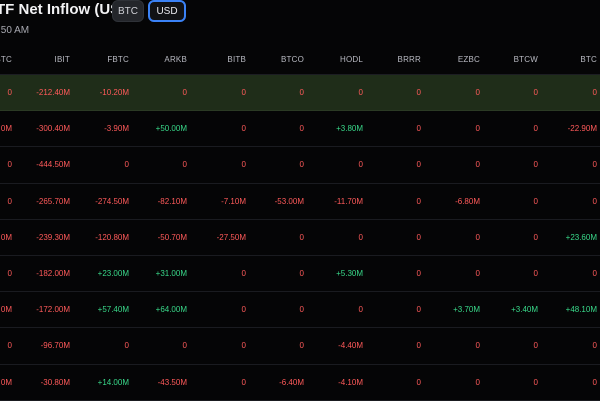 This screenshot has height=401, width=600. Describe the element at coordinates (466, 310) in the screenshot. I see `table-cell: +3.70M` at that location.